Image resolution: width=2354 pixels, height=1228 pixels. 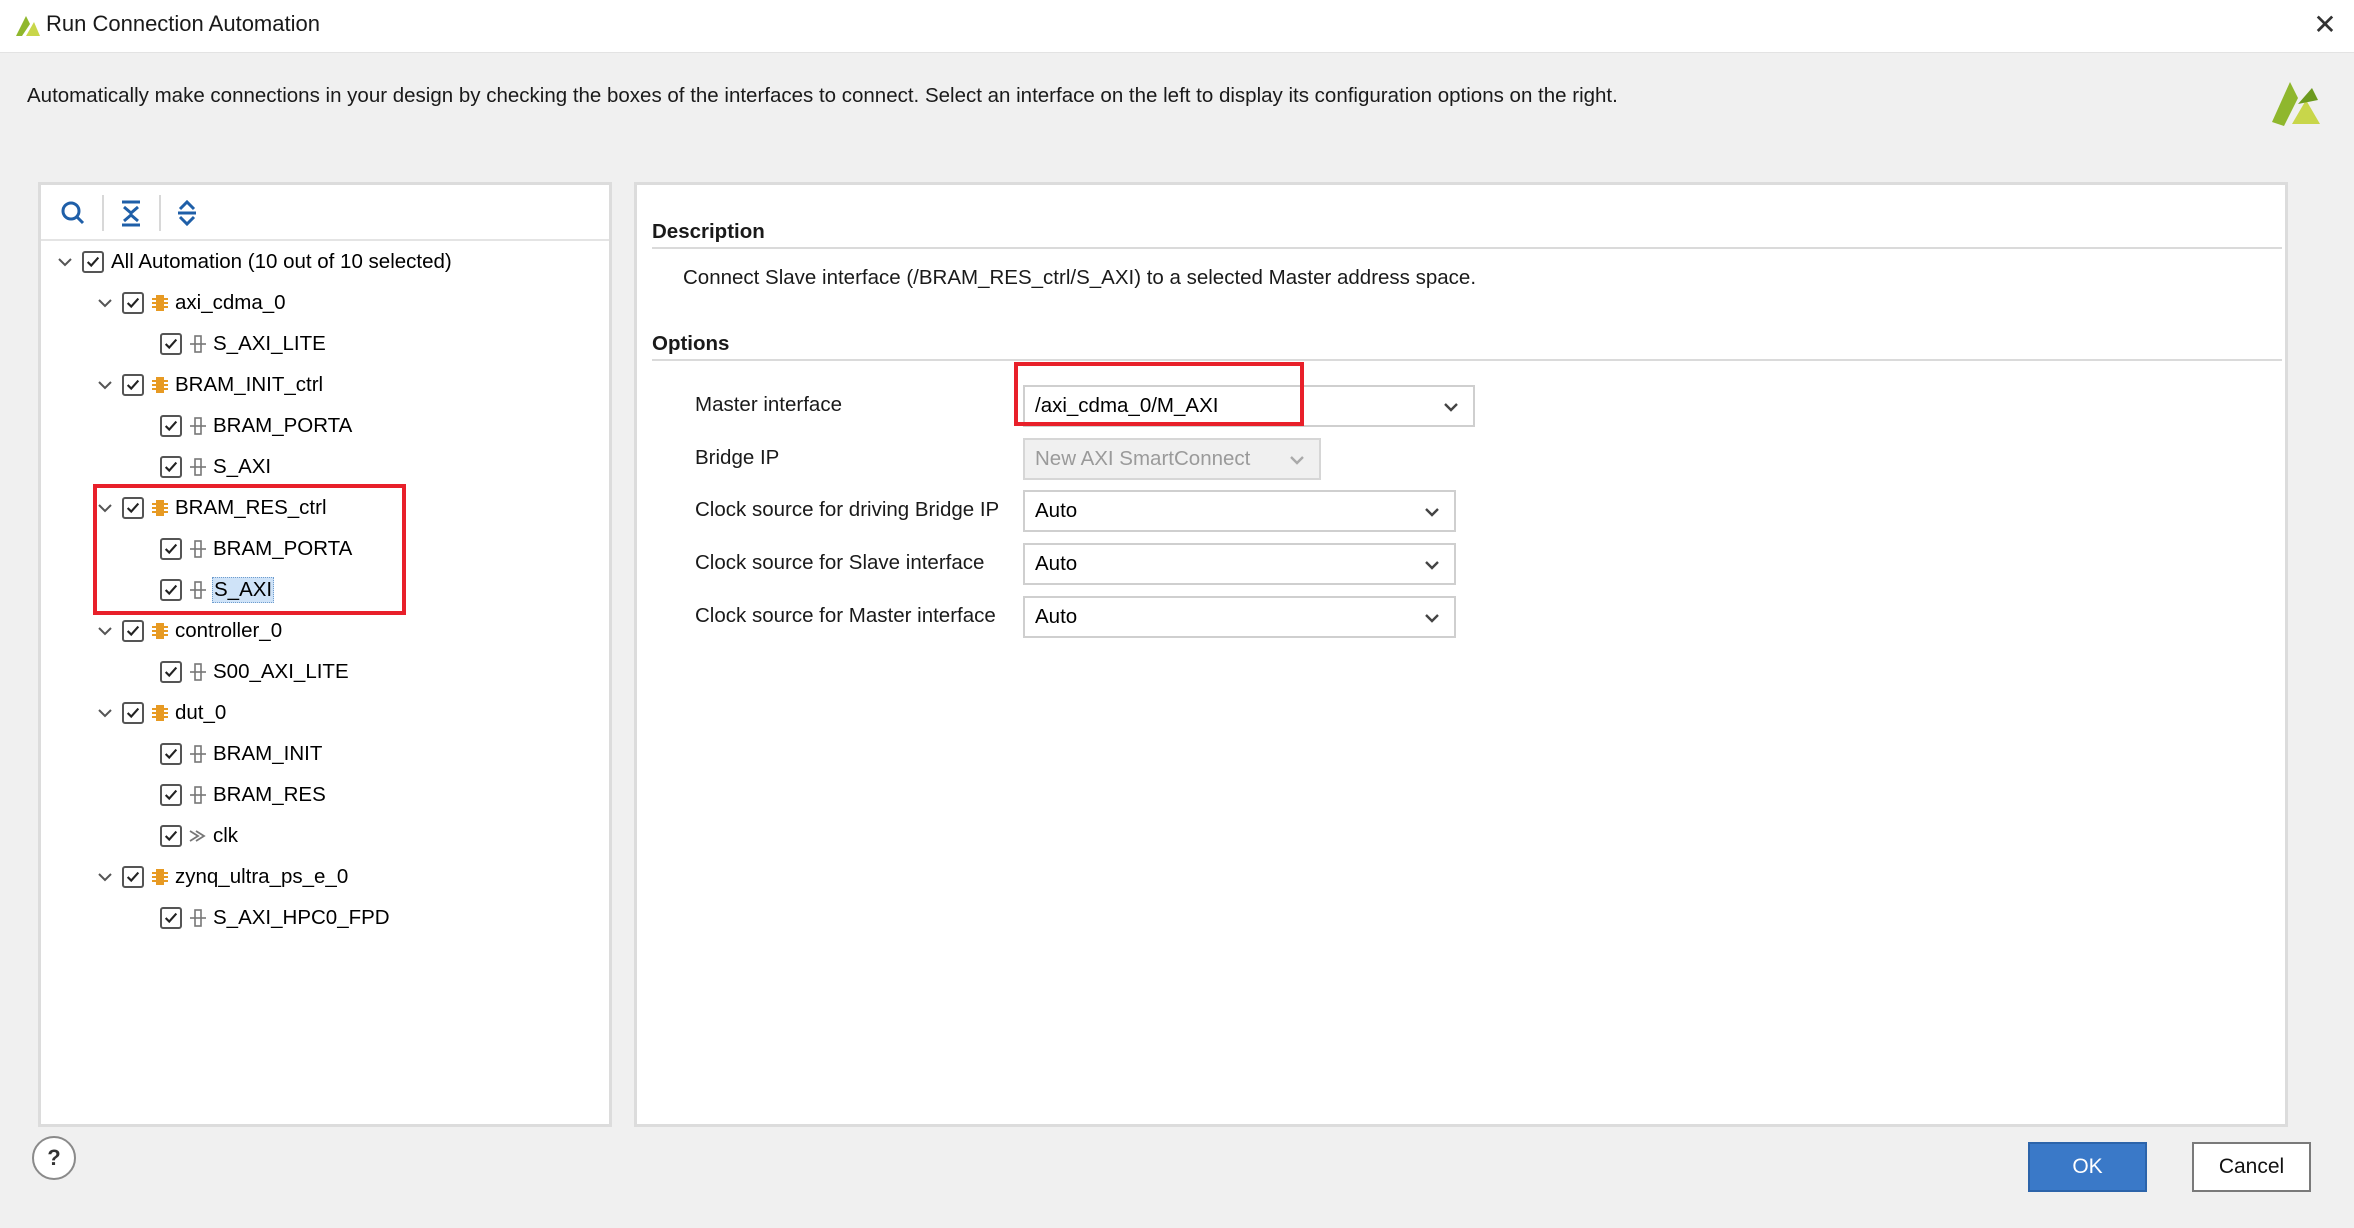 What do you see at coordinates (183, 23) in the screenshot?
I see `window-title: Run Connection Automation` at bounding box center [183, 23].